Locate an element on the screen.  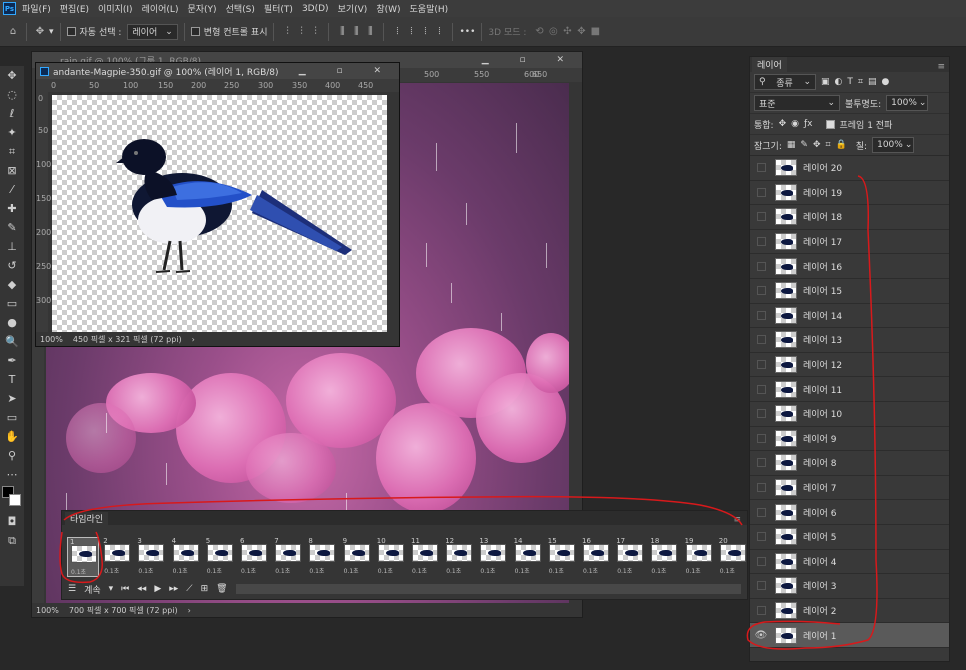
tween-icon: ⟋ is located at coordinates (189, 589).